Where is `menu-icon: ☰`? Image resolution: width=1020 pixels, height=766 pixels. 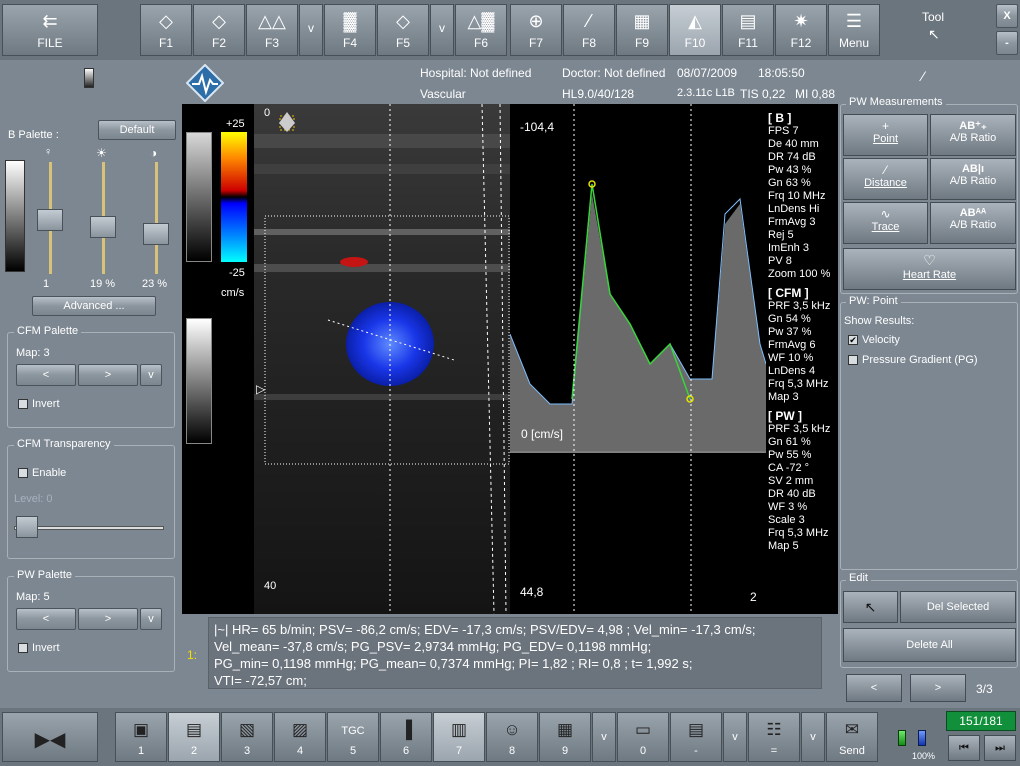
menu-icon: ☰ is located at coordinates (854, 21).